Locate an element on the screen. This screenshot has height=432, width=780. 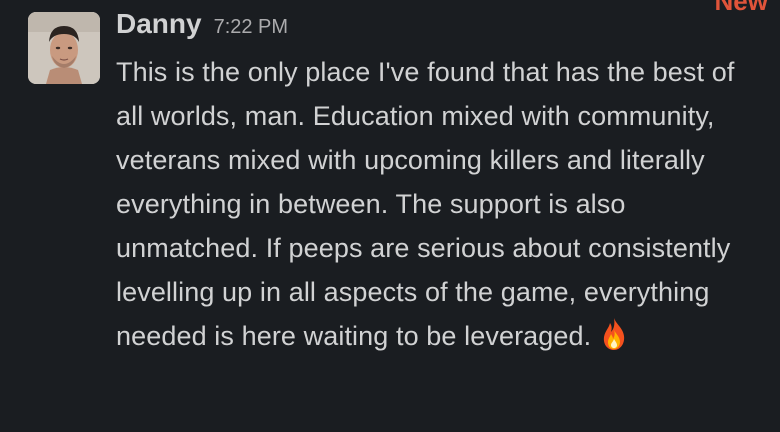
user-photo-icon is located at coordinates (64, 48).